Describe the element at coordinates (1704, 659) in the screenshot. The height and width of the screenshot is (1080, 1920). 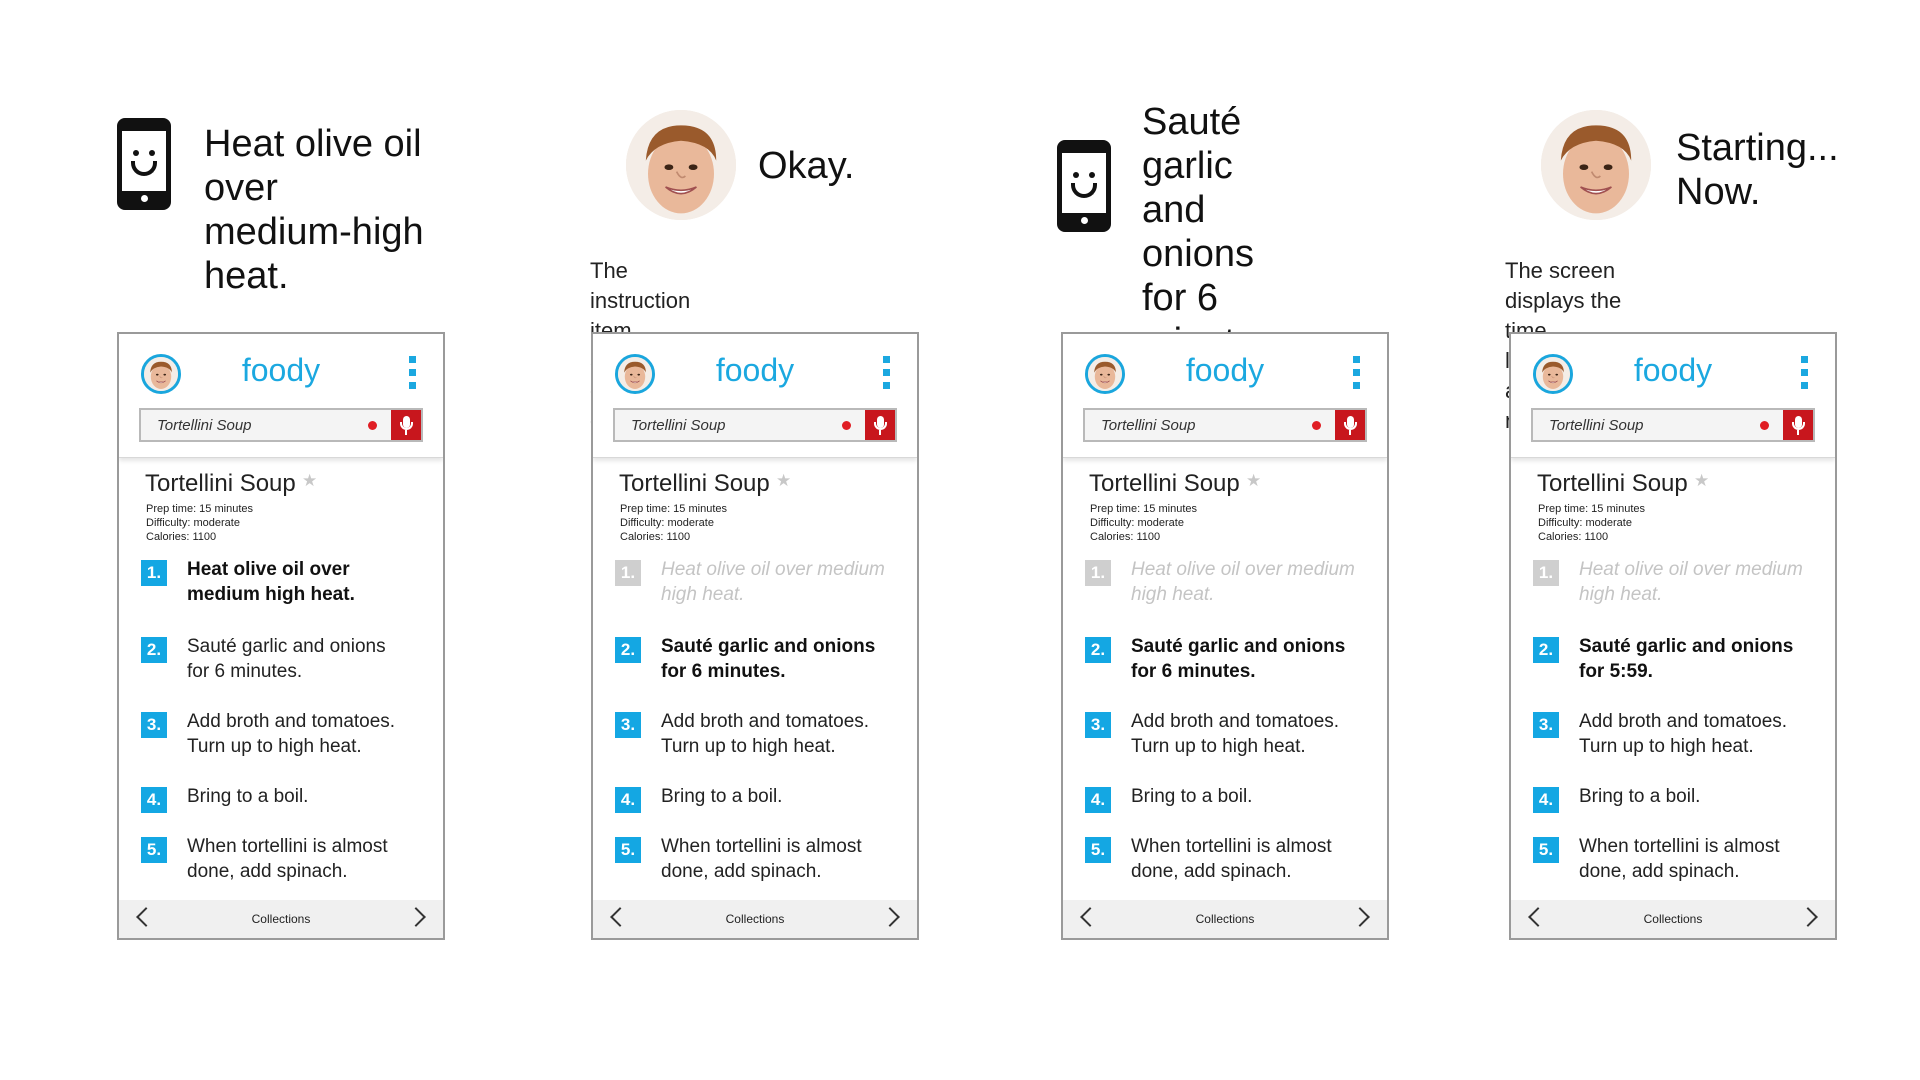
I see `step-text: Sauté garlic and onions for 5:59.` at that location.